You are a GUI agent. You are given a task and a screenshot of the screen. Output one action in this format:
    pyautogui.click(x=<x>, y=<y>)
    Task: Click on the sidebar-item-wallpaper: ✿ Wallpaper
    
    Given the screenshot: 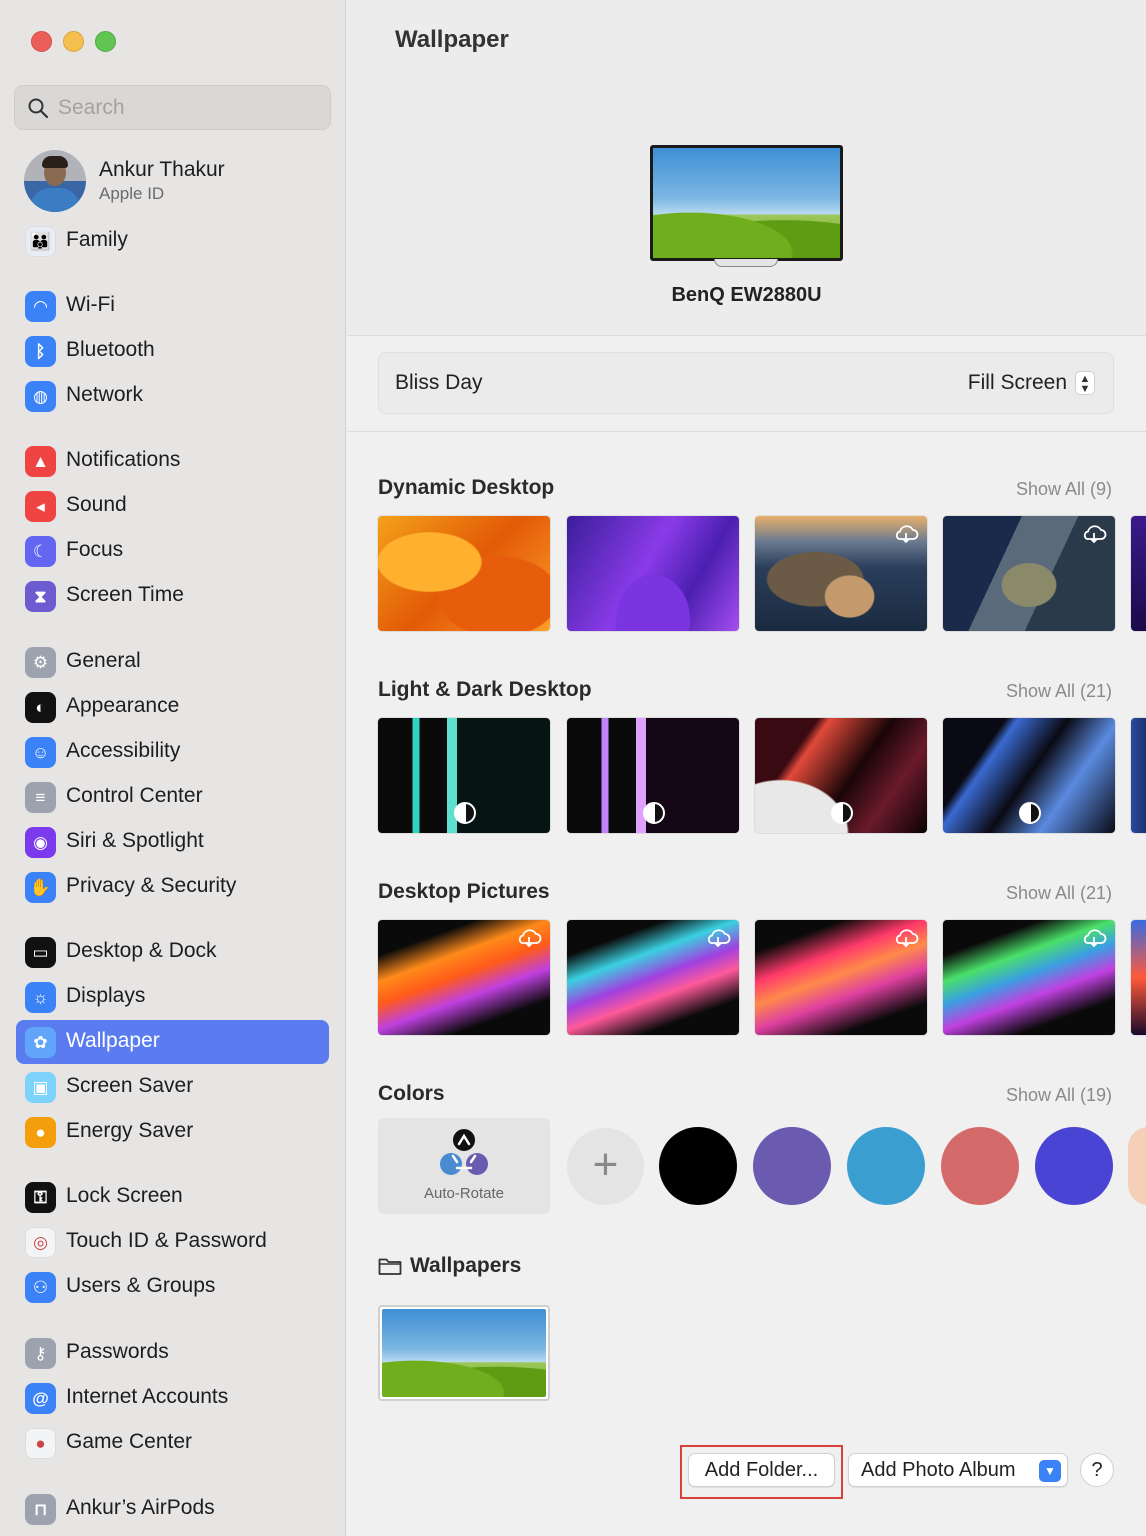 What is the action you would take?
    pyautogui.click(x=172, y=1042)
    